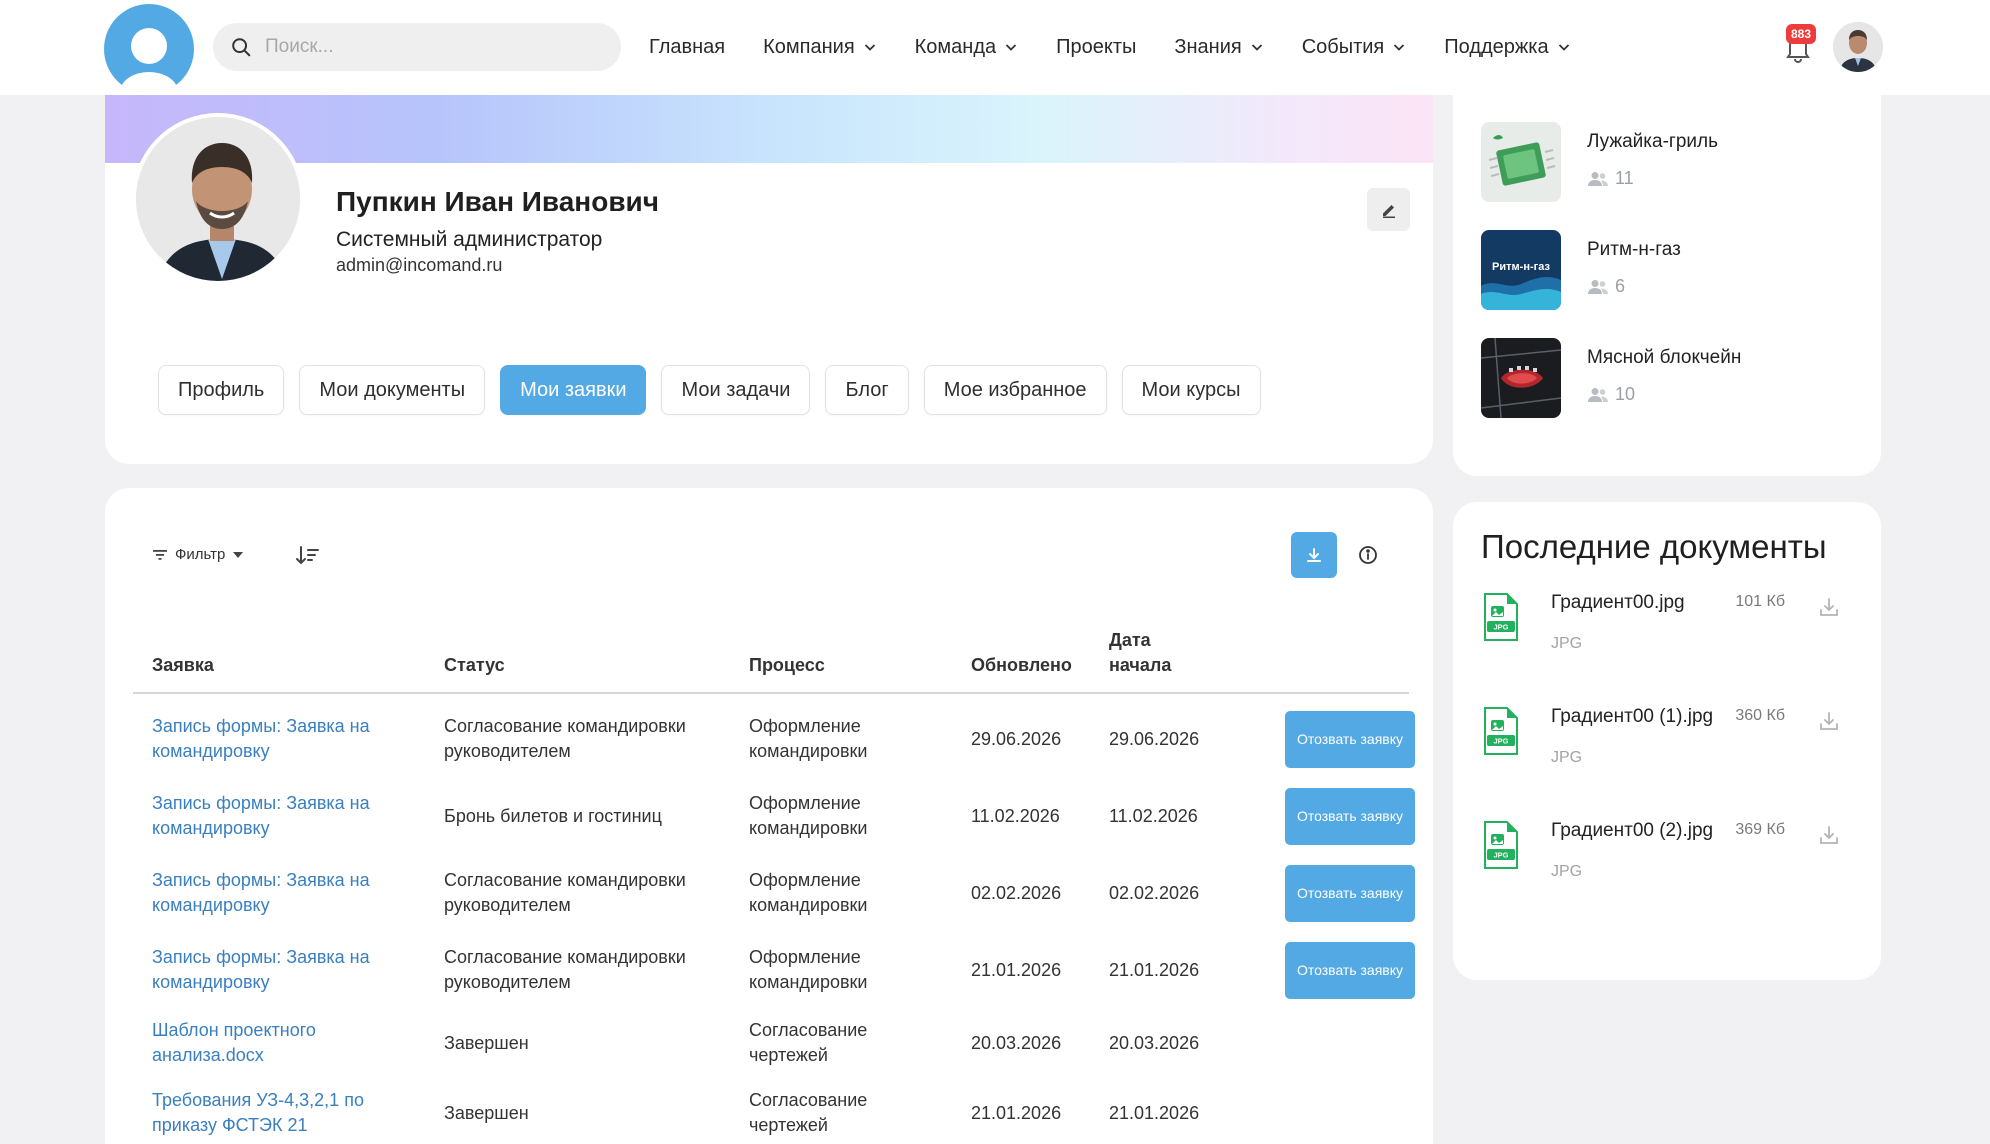 The height and width of the screenshot is (1144, 1990). What do you see at coordinates (736, 390) in the screenshot?
I see `tab-my-tasks: Мои задачи` at bounding box center [736, 390].